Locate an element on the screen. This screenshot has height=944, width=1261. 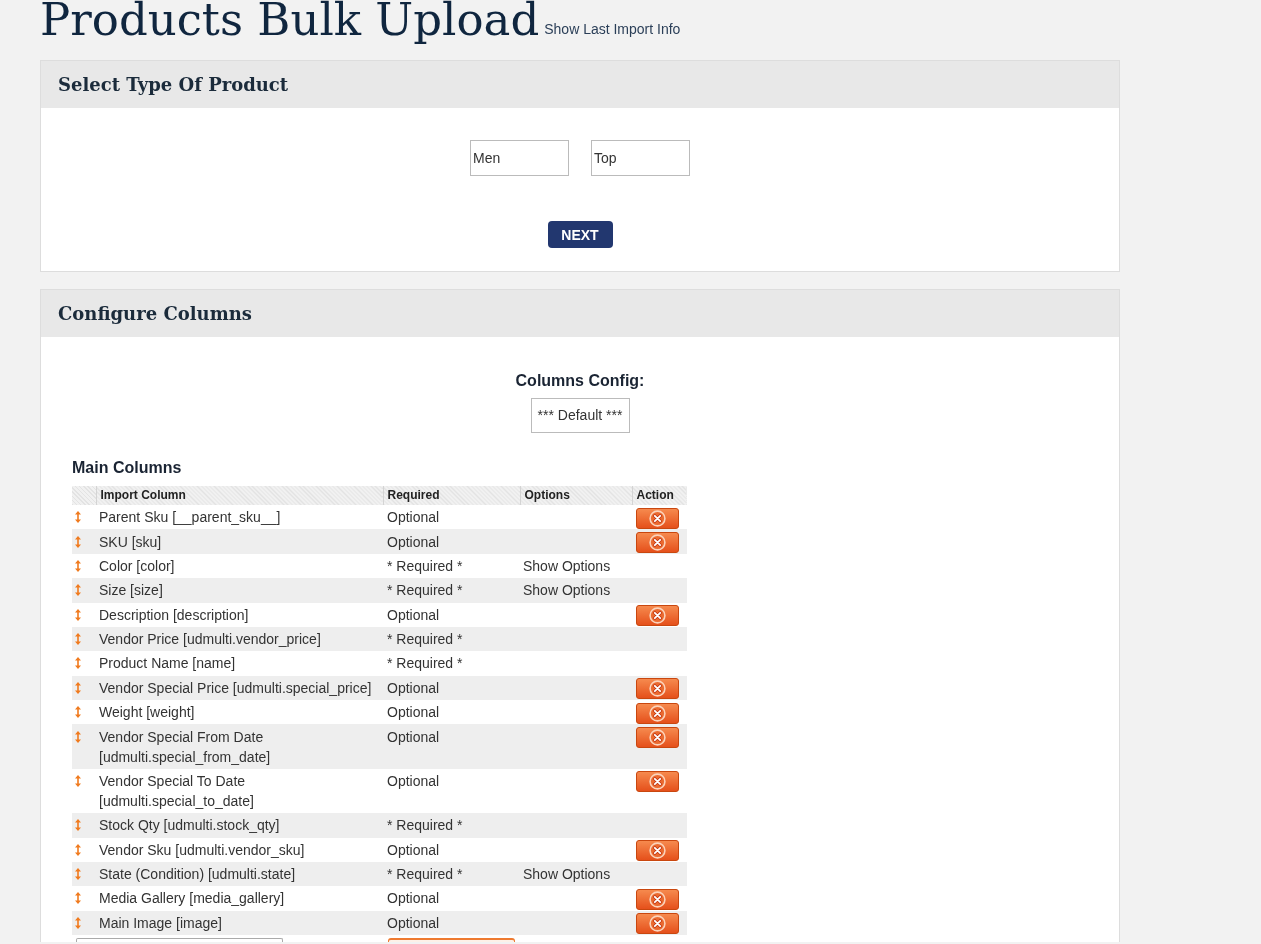
import-column-name: Color [color] is located at coordinates (137, 566).